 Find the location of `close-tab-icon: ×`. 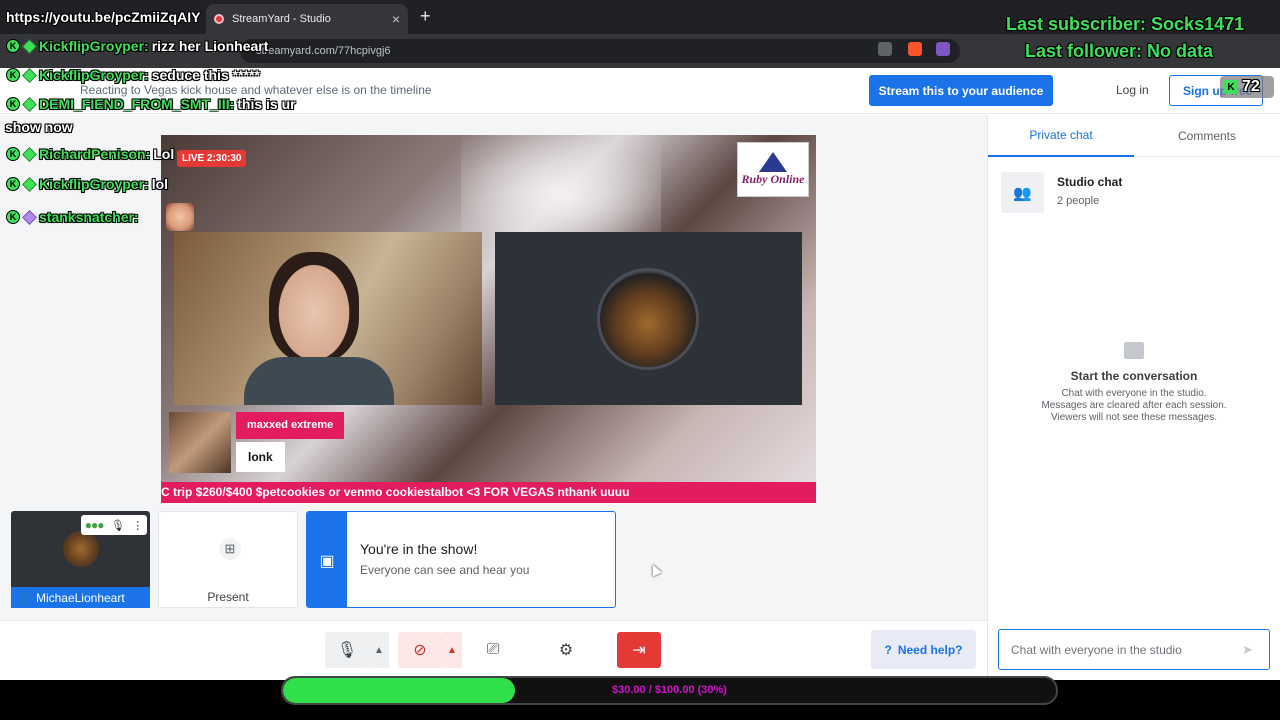

close-tab-icon: × is located at coordinates (396, 19).